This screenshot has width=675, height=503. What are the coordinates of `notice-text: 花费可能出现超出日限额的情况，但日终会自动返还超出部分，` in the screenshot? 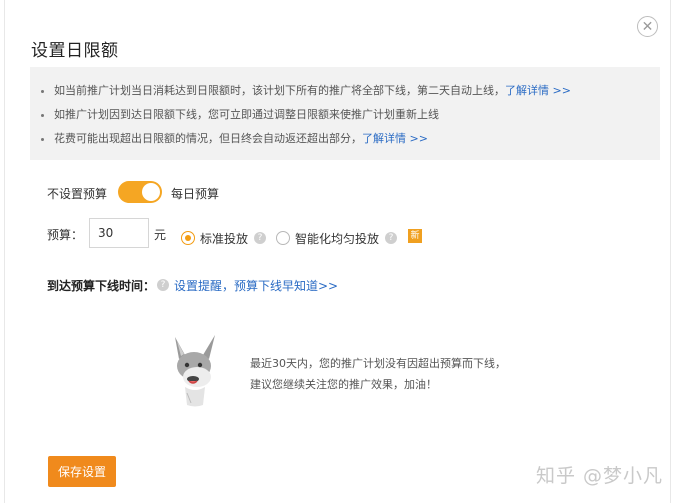 It's located at (208, 138).